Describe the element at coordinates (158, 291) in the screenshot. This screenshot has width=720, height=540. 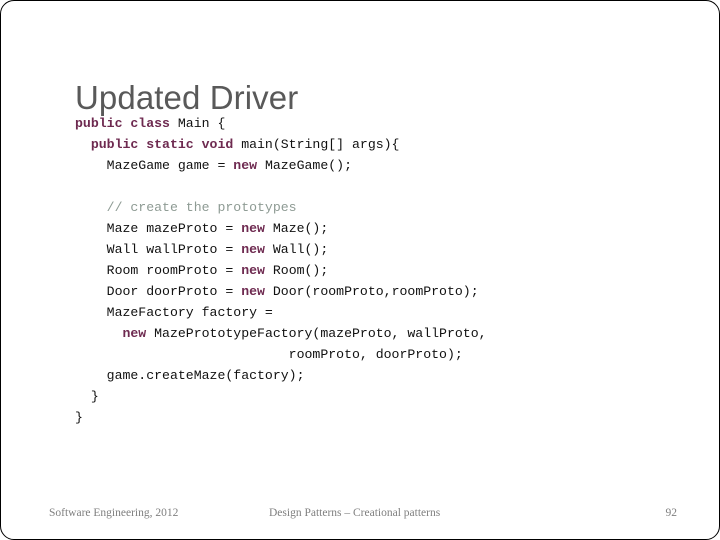
I see `code-token-plain: Door doorProto =` at that location.